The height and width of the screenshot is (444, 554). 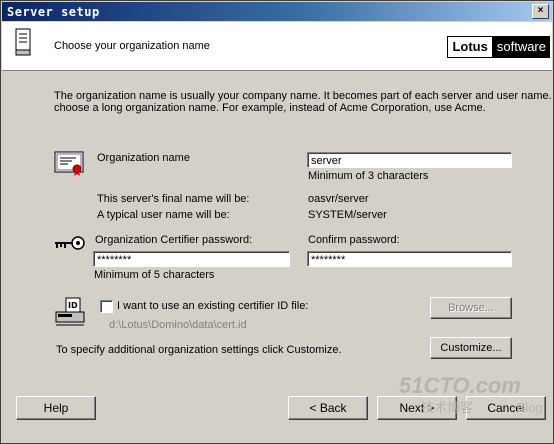 I want to click on confirm-password-label: Confirm password:, so click(x=354, y=240).